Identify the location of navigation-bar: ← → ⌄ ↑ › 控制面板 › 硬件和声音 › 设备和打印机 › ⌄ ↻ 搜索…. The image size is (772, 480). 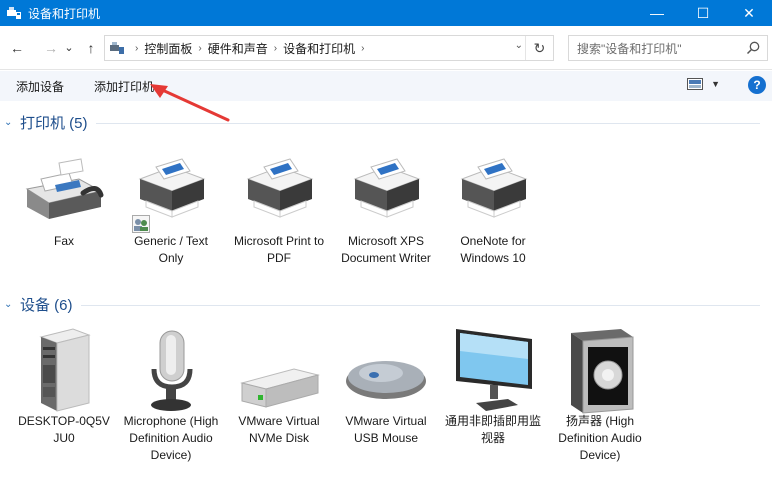
(386, 48).